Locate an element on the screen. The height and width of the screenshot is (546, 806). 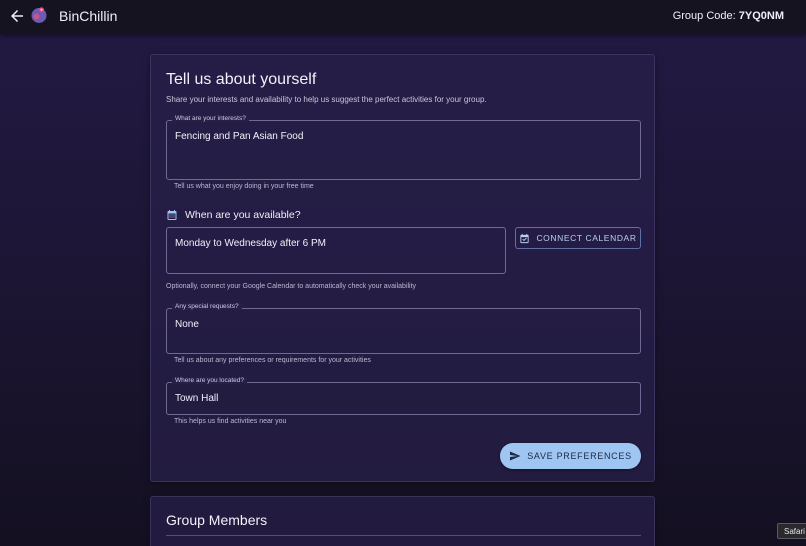
group-members-title: Group Members is located at coordinates (217, 520).